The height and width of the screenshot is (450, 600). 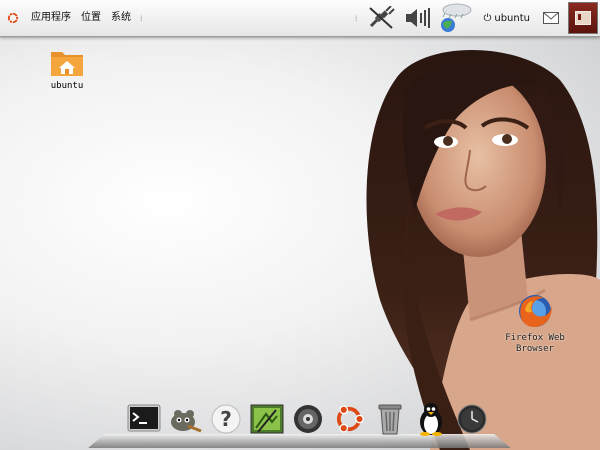 I want to click on firefox-label-line1: Firefox Web, so click(x=535, y=338).